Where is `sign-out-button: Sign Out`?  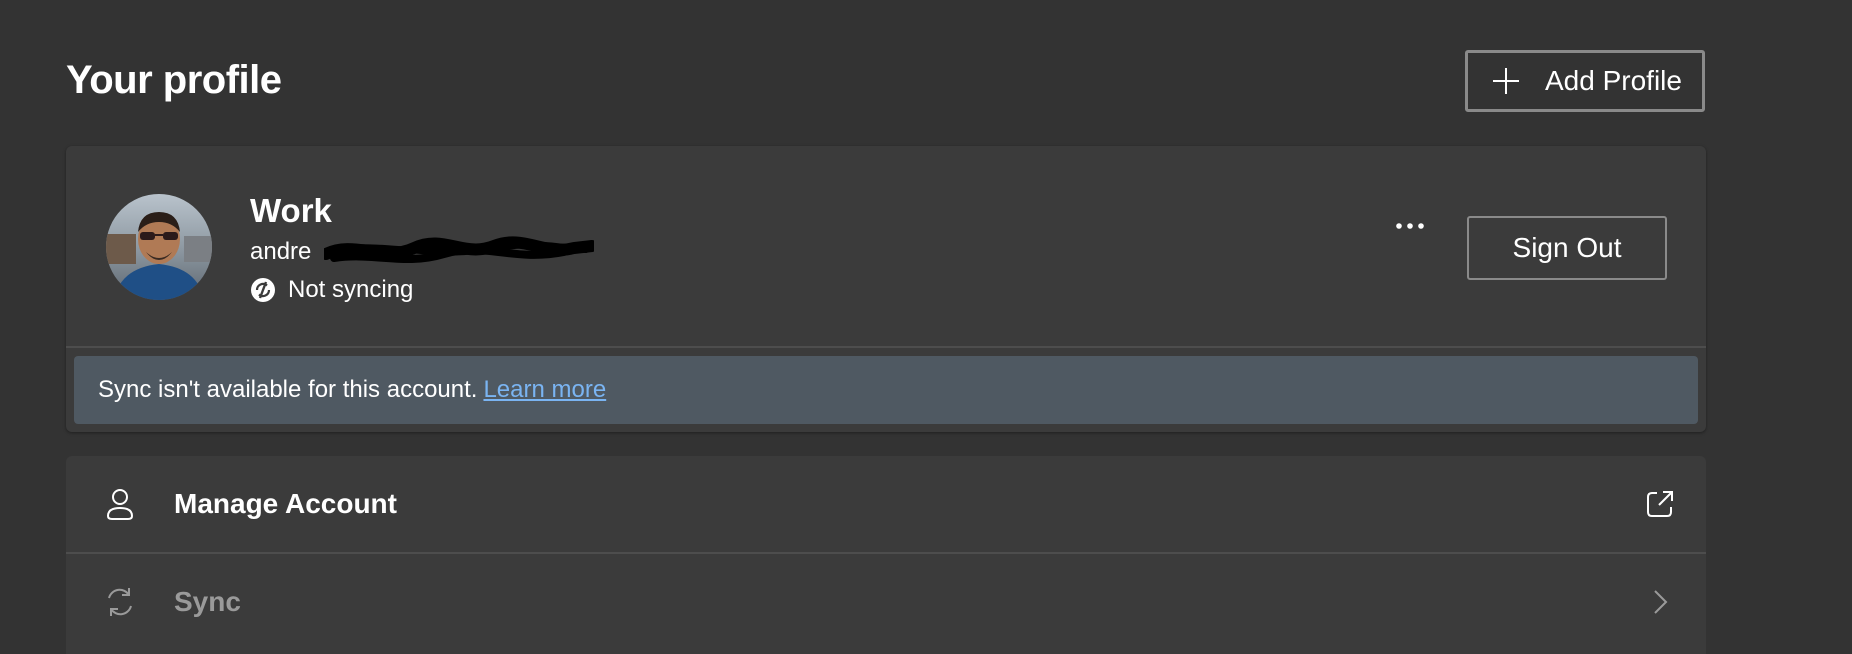
sign-out-button: Sign Out is located at coordinates (1567, 248).